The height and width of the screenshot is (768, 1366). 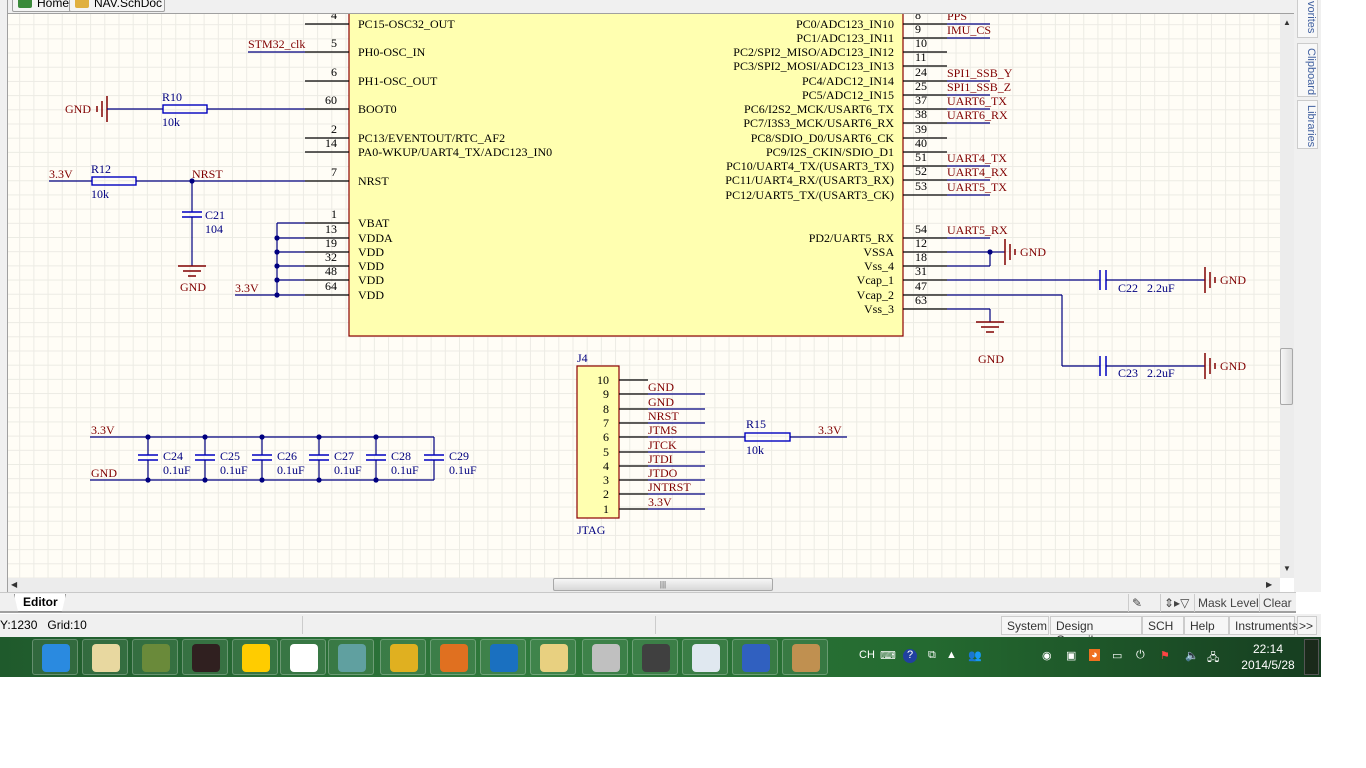 I want to click on taskbar-app-castle-app, so click(x=453, y=657).